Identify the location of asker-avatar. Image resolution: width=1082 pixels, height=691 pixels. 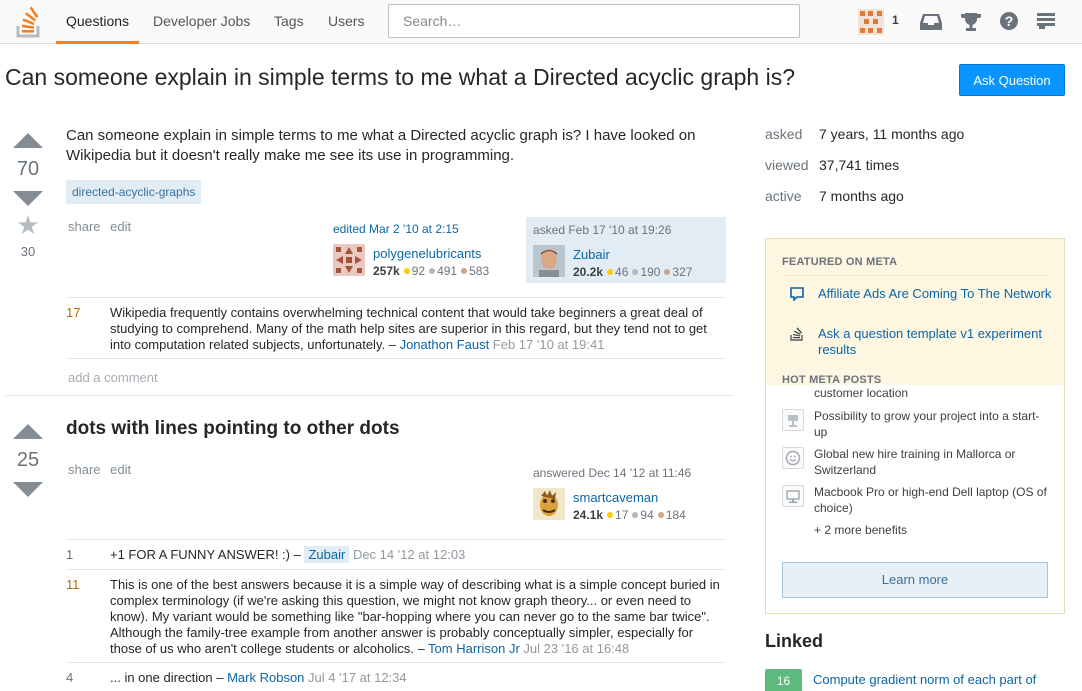
(549, 261).